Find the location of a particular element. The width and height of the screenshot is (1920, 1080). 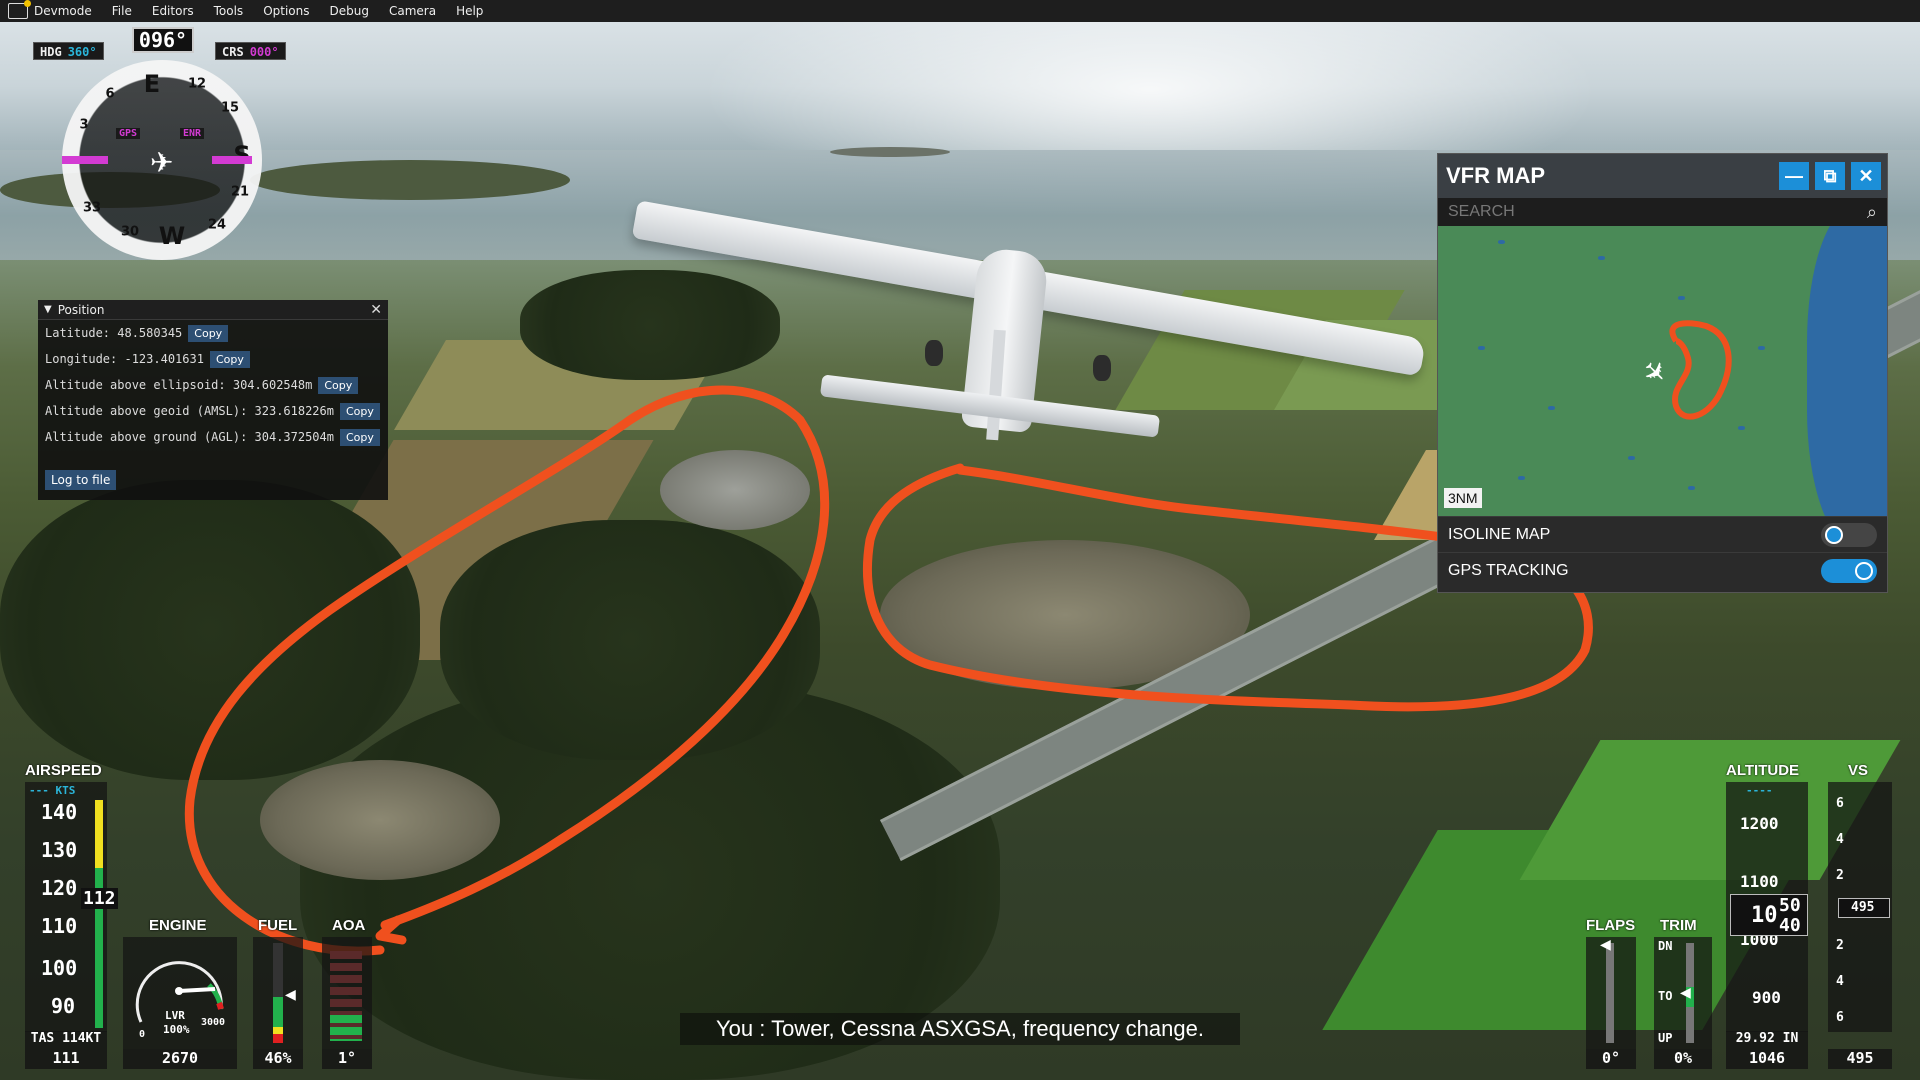

lever-label: LVR is located at coordinates (175, 1015).